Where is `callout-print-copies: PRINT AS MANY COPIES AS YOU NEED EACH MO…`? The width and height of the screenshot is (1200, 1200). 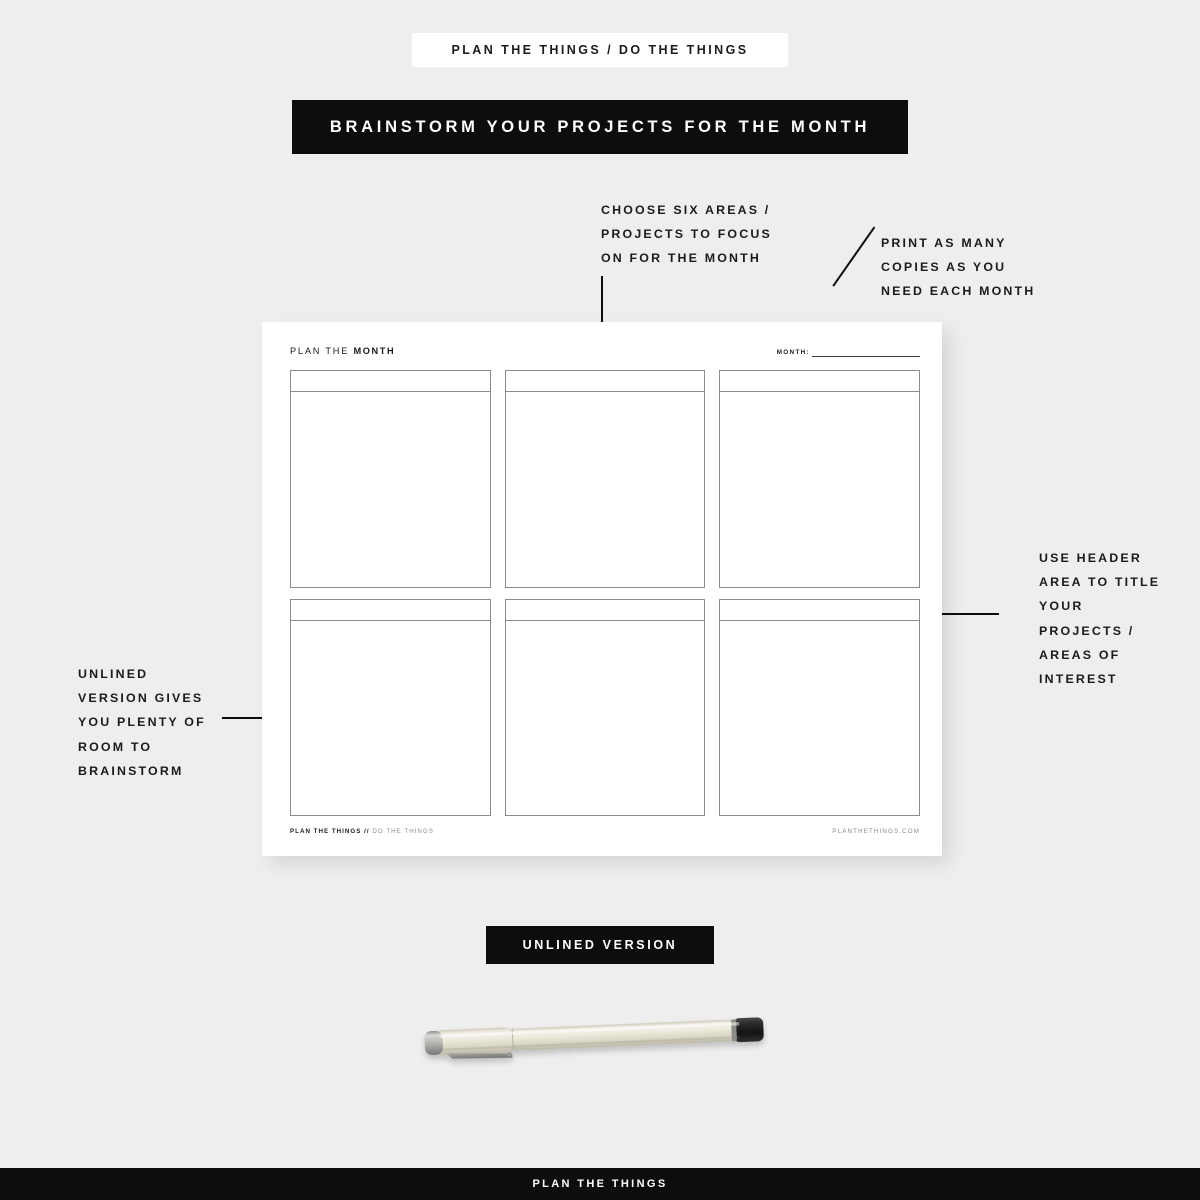
callout-print-copies: PRINT AS MANY COPIES AS YOU NEED EACH MO… is located at coordinates (958, 267).